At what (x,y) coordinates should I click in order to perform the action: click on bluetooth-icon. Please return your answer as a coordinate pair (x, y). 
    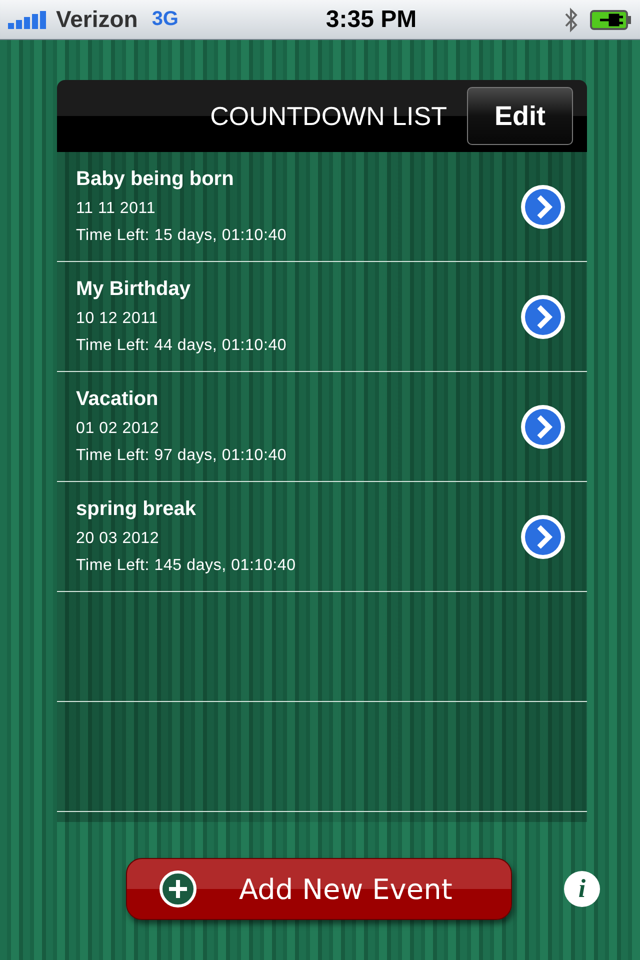
    Looking at the image, I should click on (571, 19).